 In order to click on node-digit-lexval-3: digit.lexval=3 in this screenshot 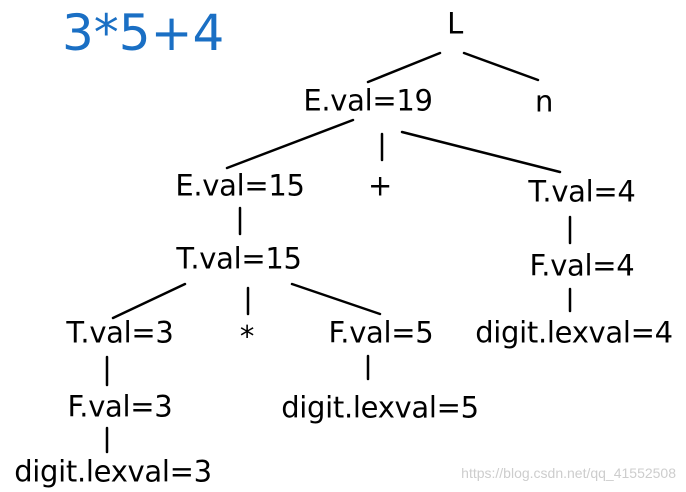, I will do `click(113, 471)`.